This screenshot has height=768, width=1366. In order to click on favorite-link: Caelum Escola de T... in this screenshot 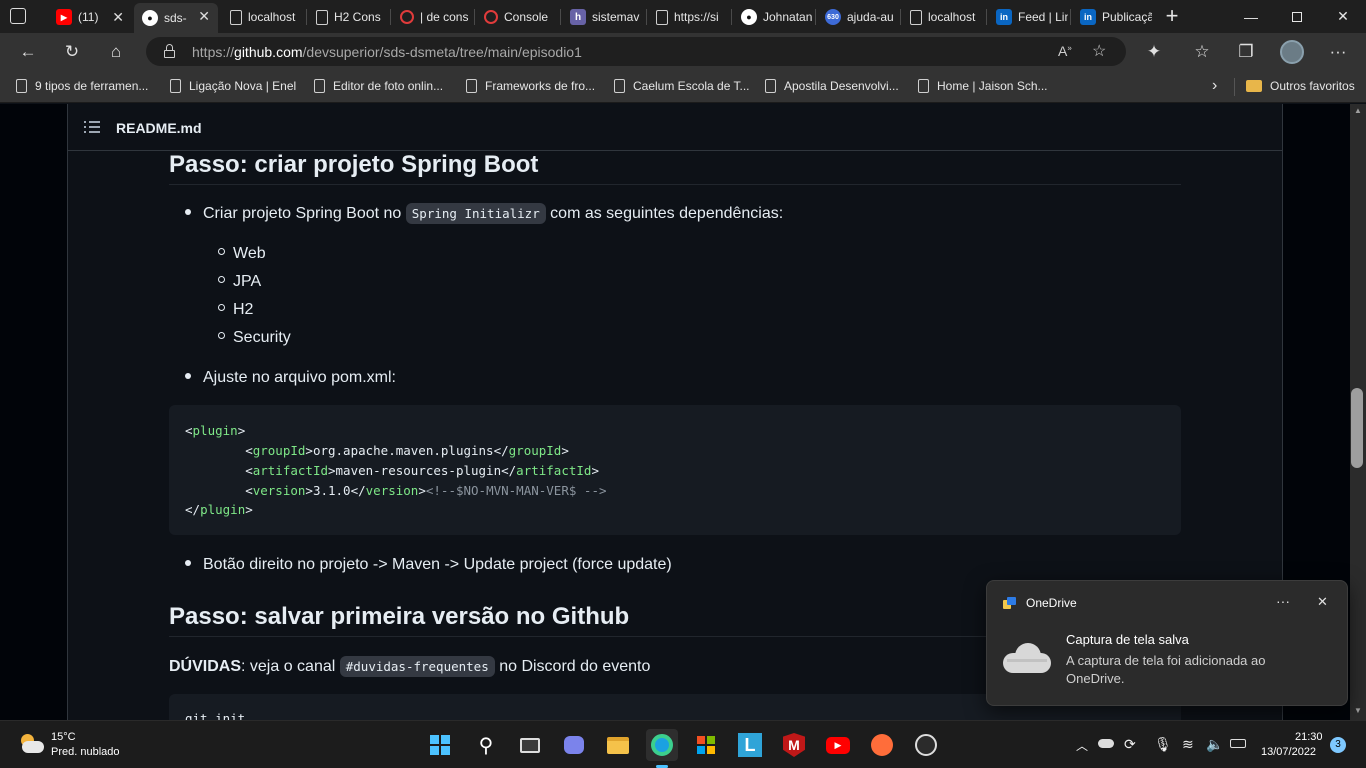, I will do `click(682, 86)`.